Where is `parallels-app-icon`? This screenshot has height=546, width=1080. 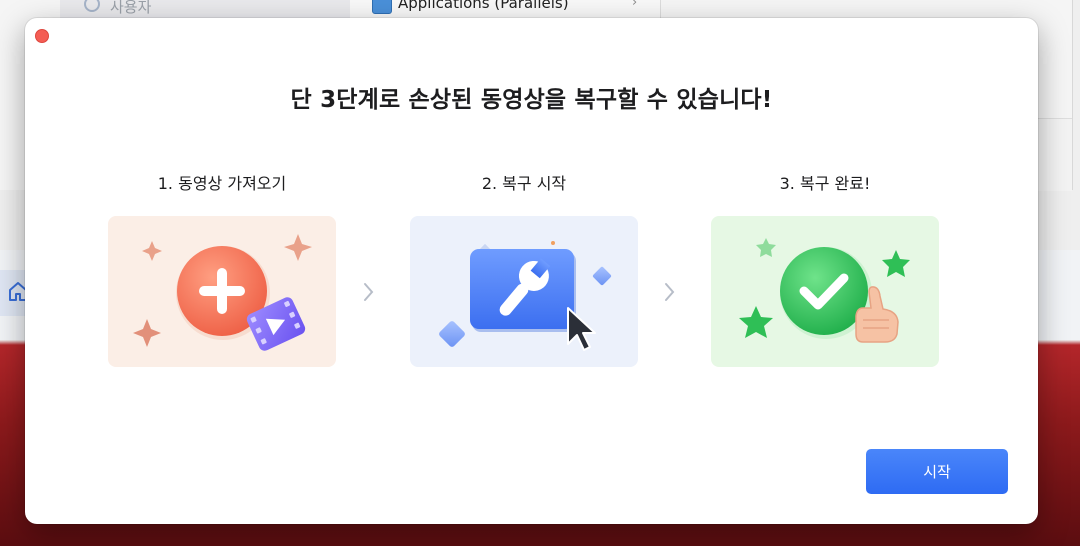 parallels-app-icon is located at coordinates (382, 7).